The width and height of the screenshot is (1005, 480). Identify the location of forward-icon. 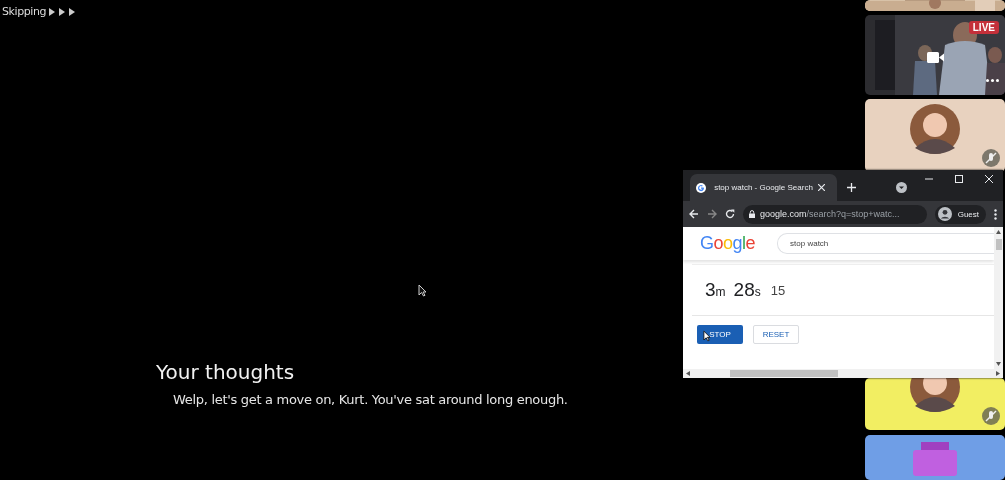
(712, 214).